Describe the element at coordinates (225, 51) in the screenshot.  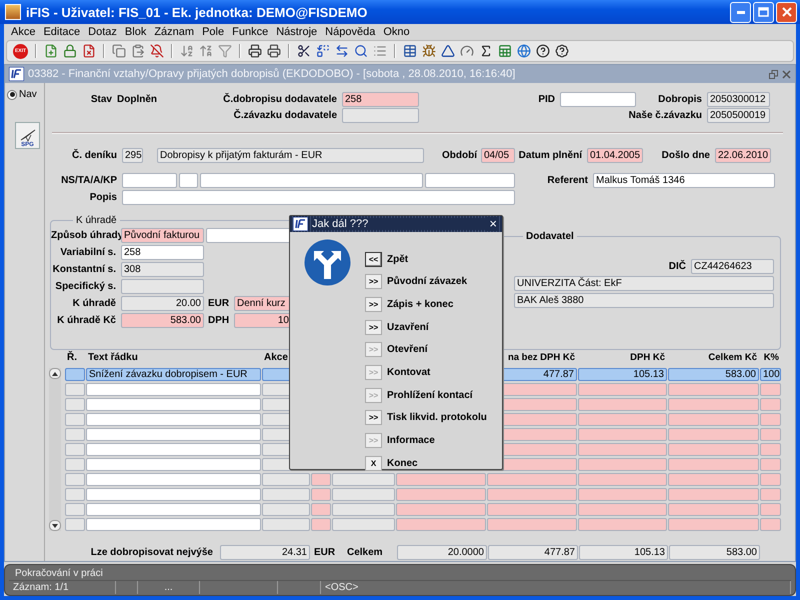
I see `filter-icon` at that location.